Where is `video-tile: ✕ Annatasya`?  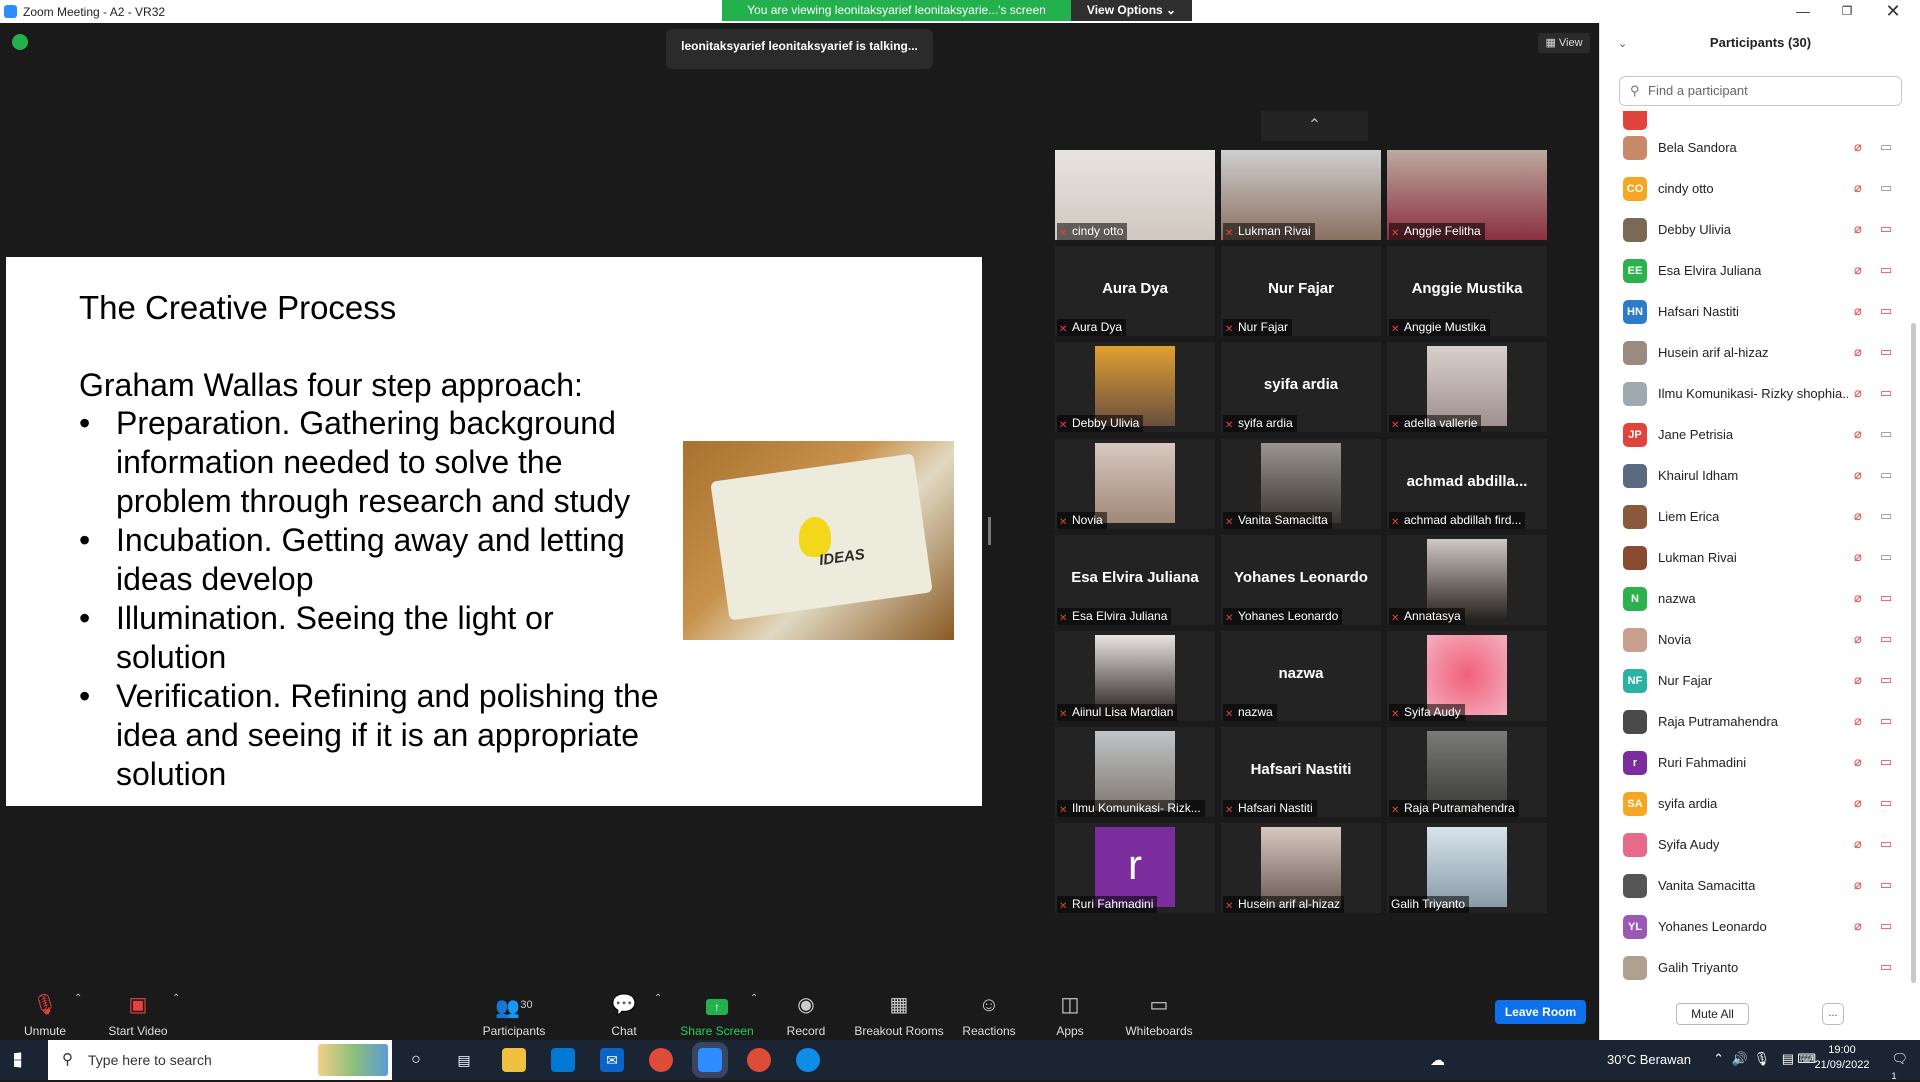
video-tile: ✕ Annatasya is located at coordinates (1467, 579).